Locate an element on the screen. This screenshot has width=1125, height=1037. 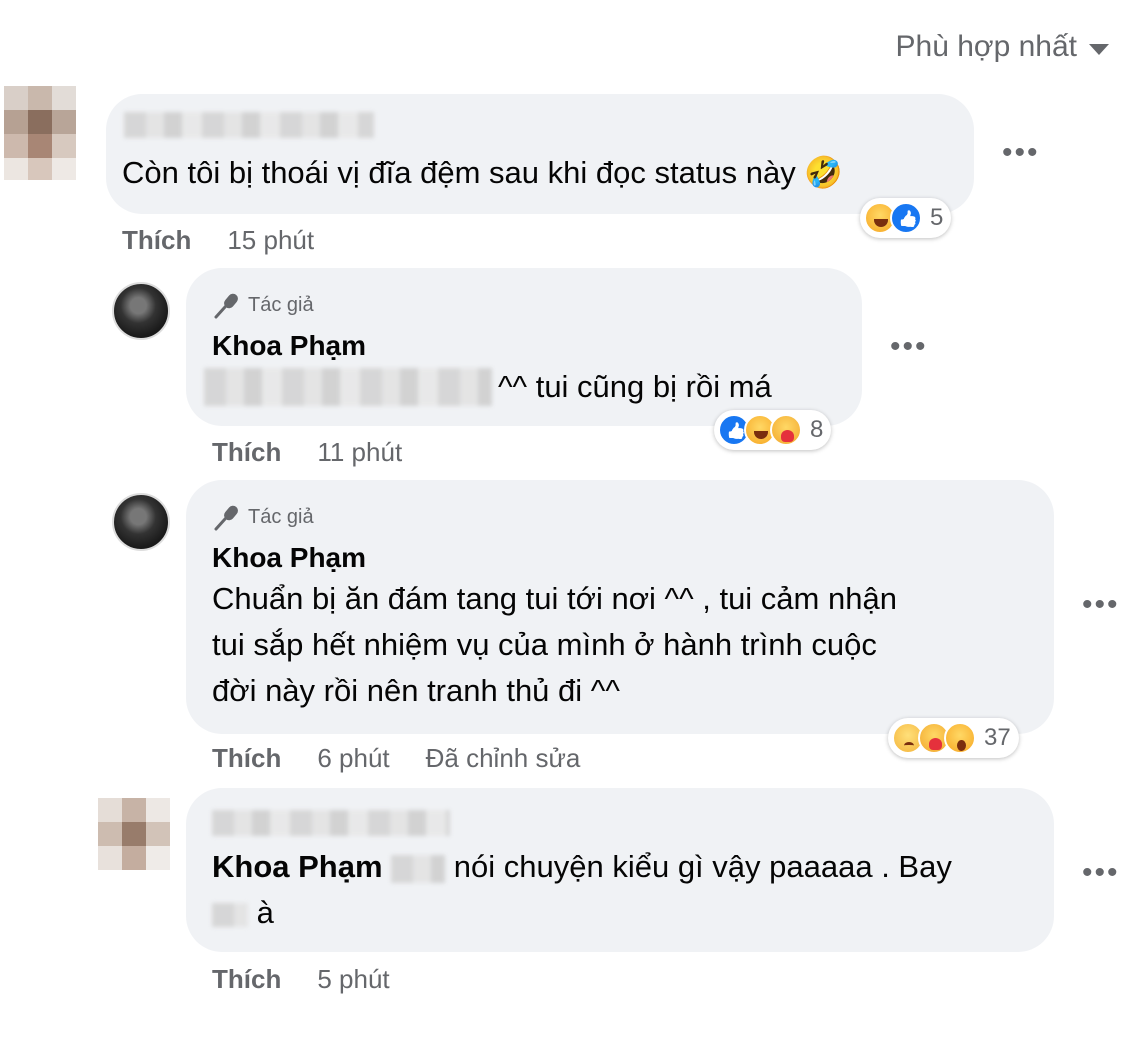
word-redacted is located at coordinates (230, 914).